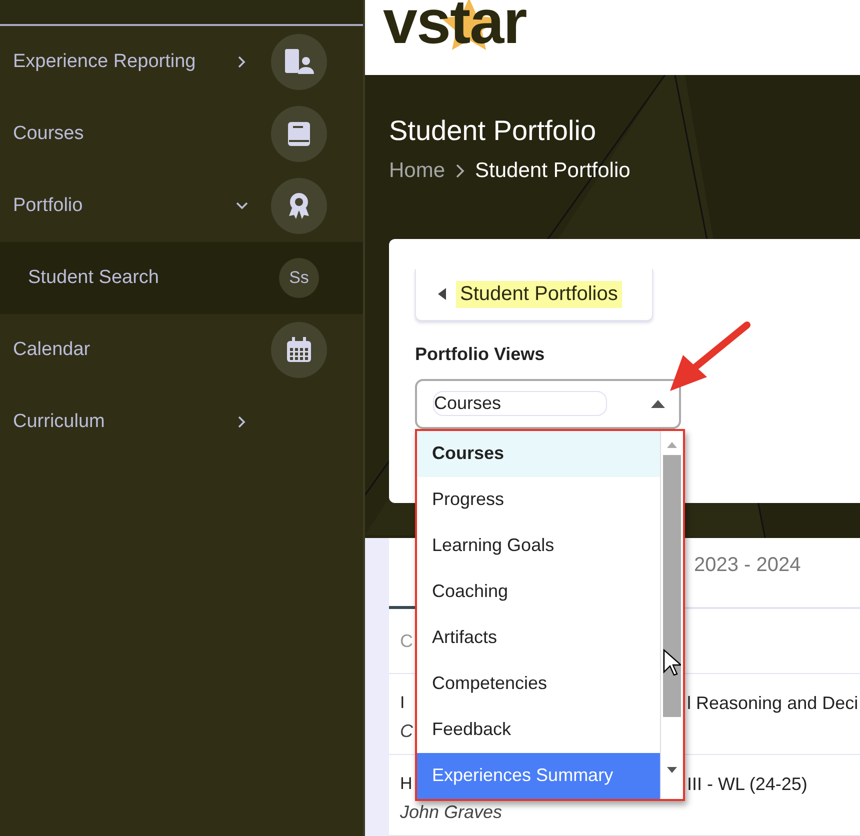 The height and width of the screenshot is (836, 860). Describe the element at coordinates (142, 134) in the screenshot. I see `nav-item: Courses` at that location.